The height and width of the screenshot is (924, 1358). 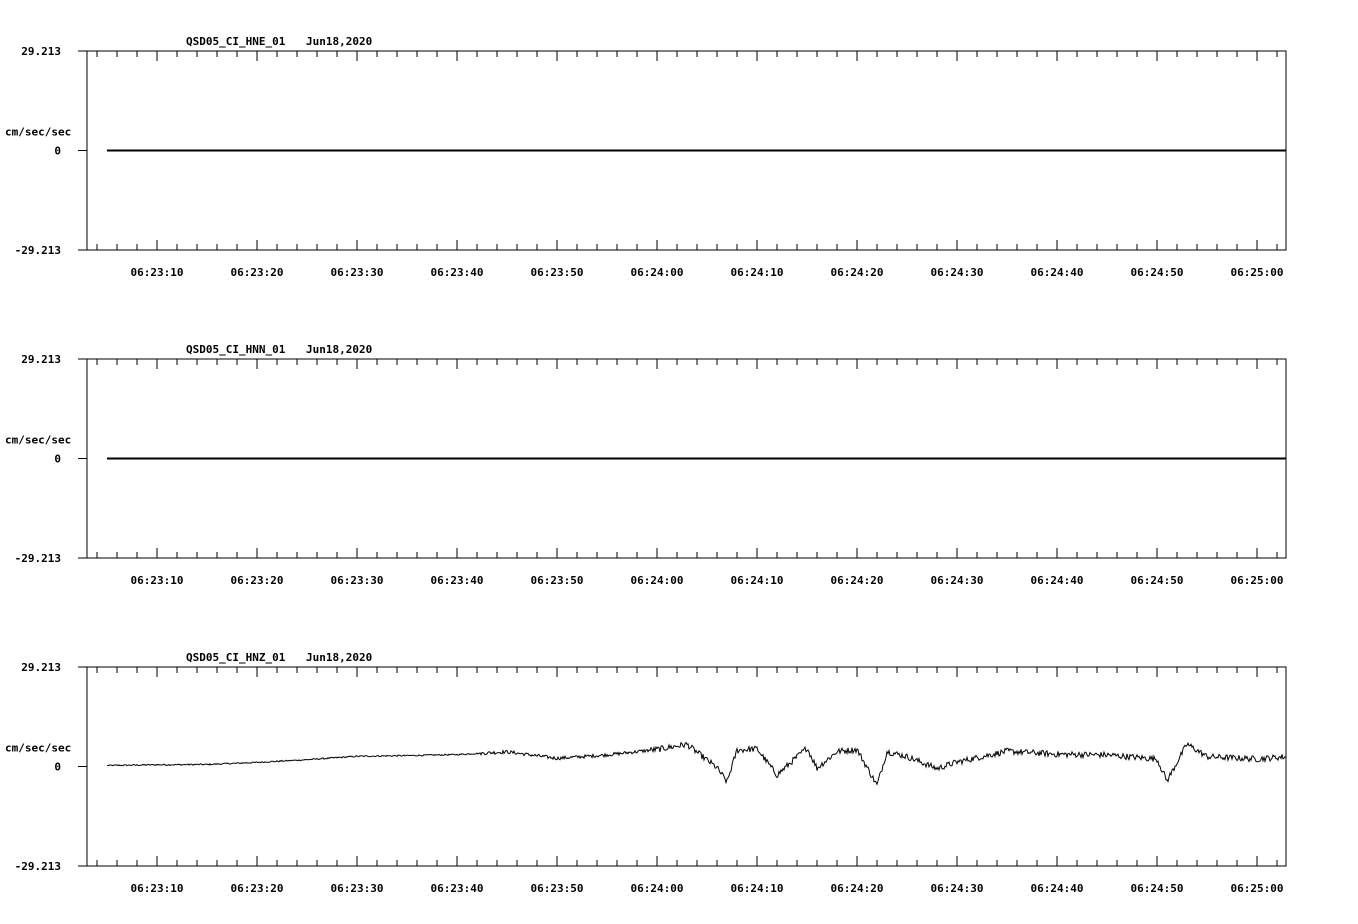 I want to click on panel-2-xtick-label: 06:24:00, so click(x=657, y=580).